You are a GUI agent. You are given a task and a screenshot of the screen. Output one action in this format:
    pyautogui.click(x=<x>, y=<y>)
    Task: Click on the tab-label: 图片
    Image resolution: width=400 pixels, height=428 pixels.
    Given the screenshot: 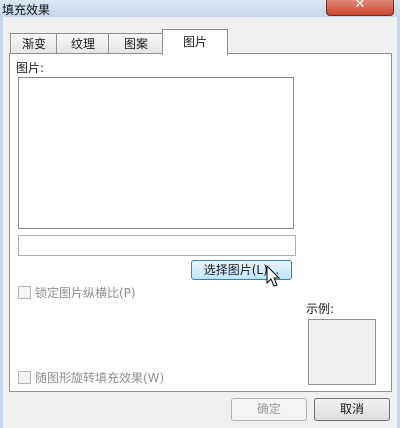 What is the action you would take?
    pyautogui.click(x=194, y=42)
    